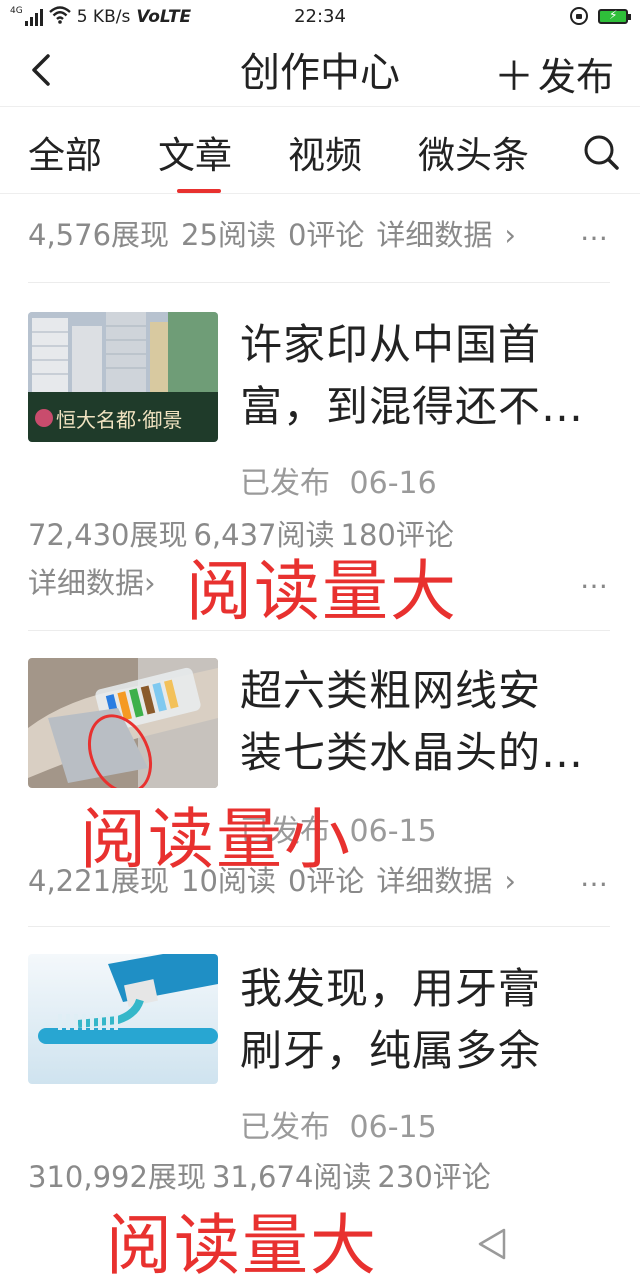 Image resolution: width=640 pixels, height=1288 pixels. Describe the element at coordinates (473, 152) in the screenshot. I see `tab-micro-posts: 微头条` at that location.